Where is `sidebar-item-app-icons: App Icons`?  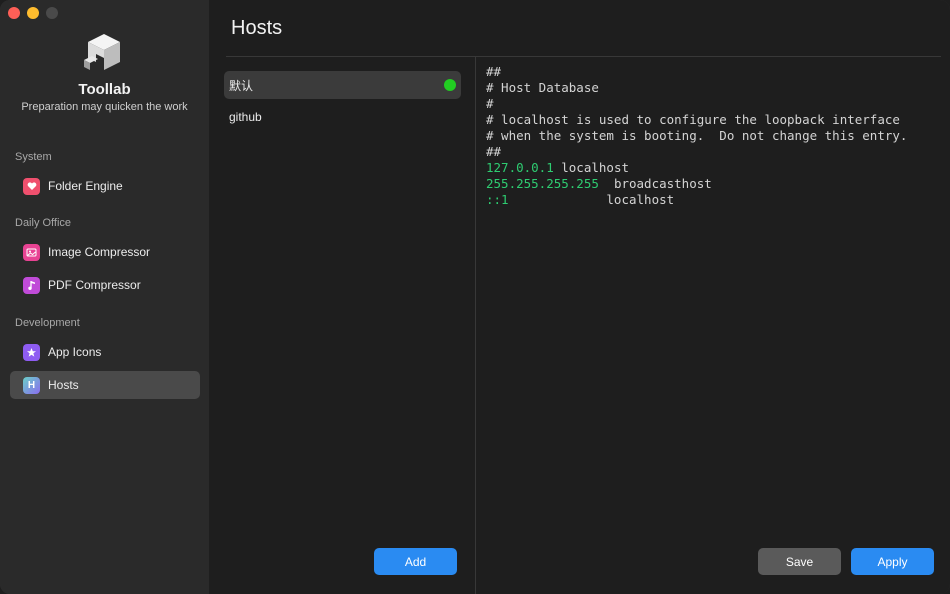
sidebar-item-app-icons: App Icons is located at coordinates (105, 352).